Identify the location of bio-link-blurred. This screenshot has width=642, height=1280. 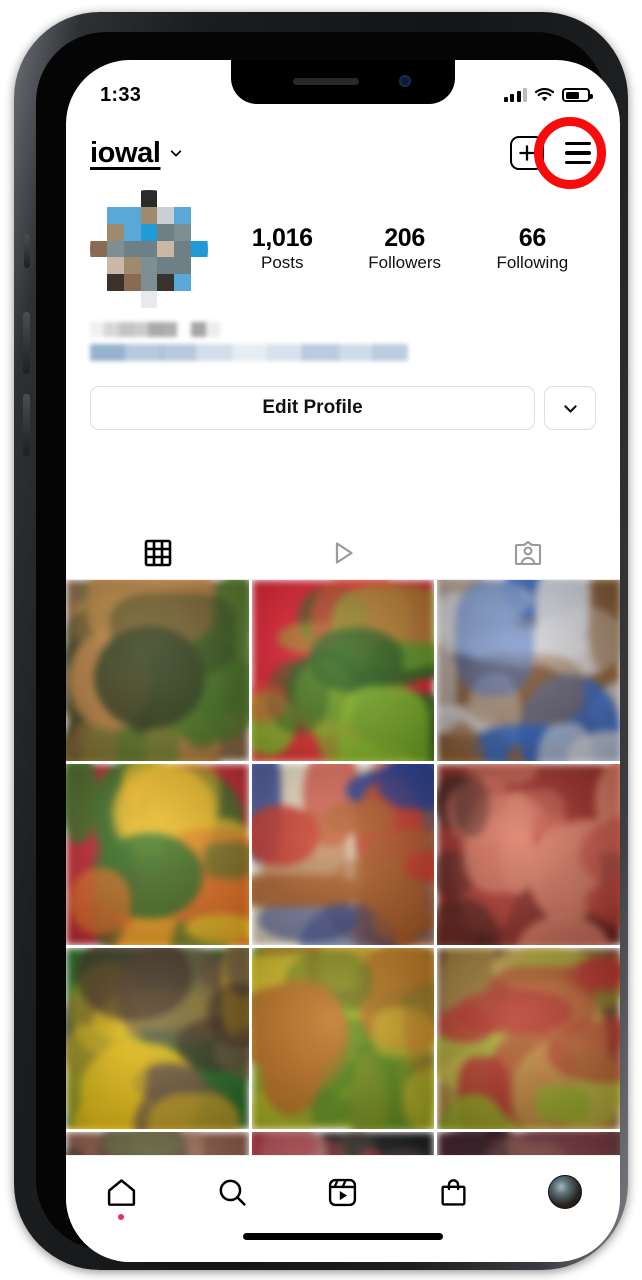
(249, 352).